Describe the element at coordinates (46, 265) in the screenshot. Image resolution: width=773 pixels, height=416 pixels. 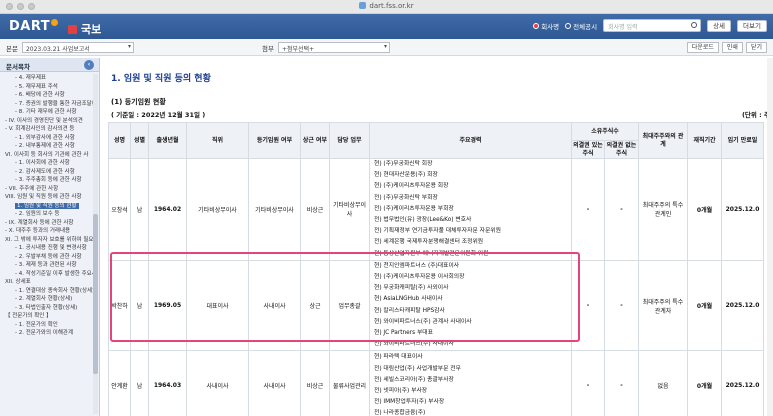
I see `toc-item: - 3. 제재 등과 관련된 사항` at that location.